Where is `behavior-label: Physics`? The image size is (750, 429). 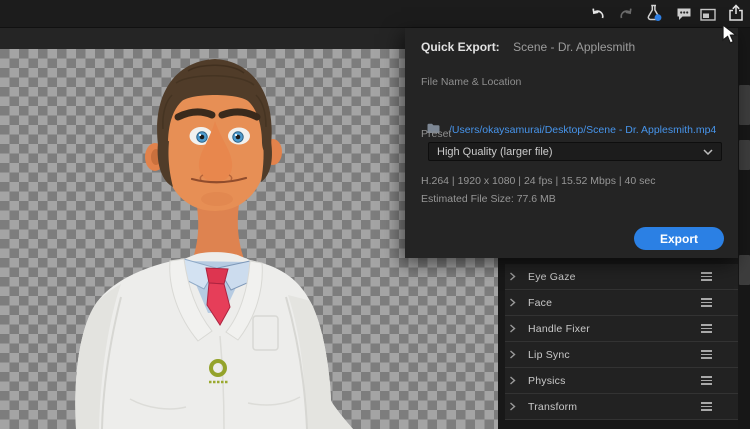
behavior-label: Physics is located at coordinates (547, 380).